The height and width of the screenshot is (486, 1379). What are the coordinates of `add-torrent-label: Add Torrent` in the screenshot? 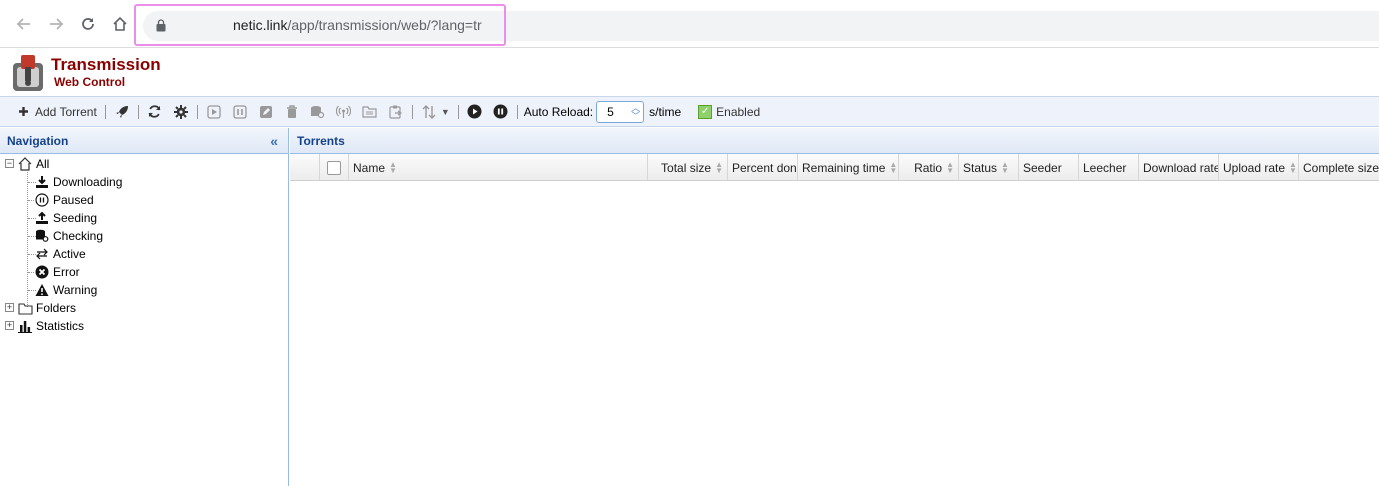 It's located at (66, 111).